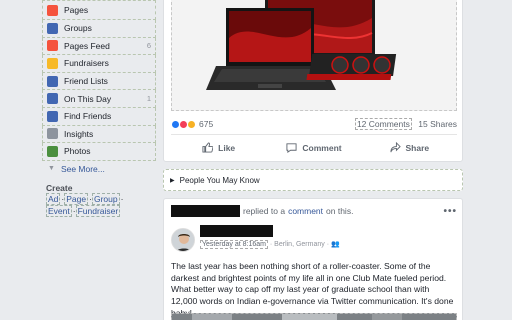 This screenshot has height=320, width=512. What do you see at coordinates (208, 147) in the screenshot?
I see `thumbs-up-icon` at bounding box center [208, 147].